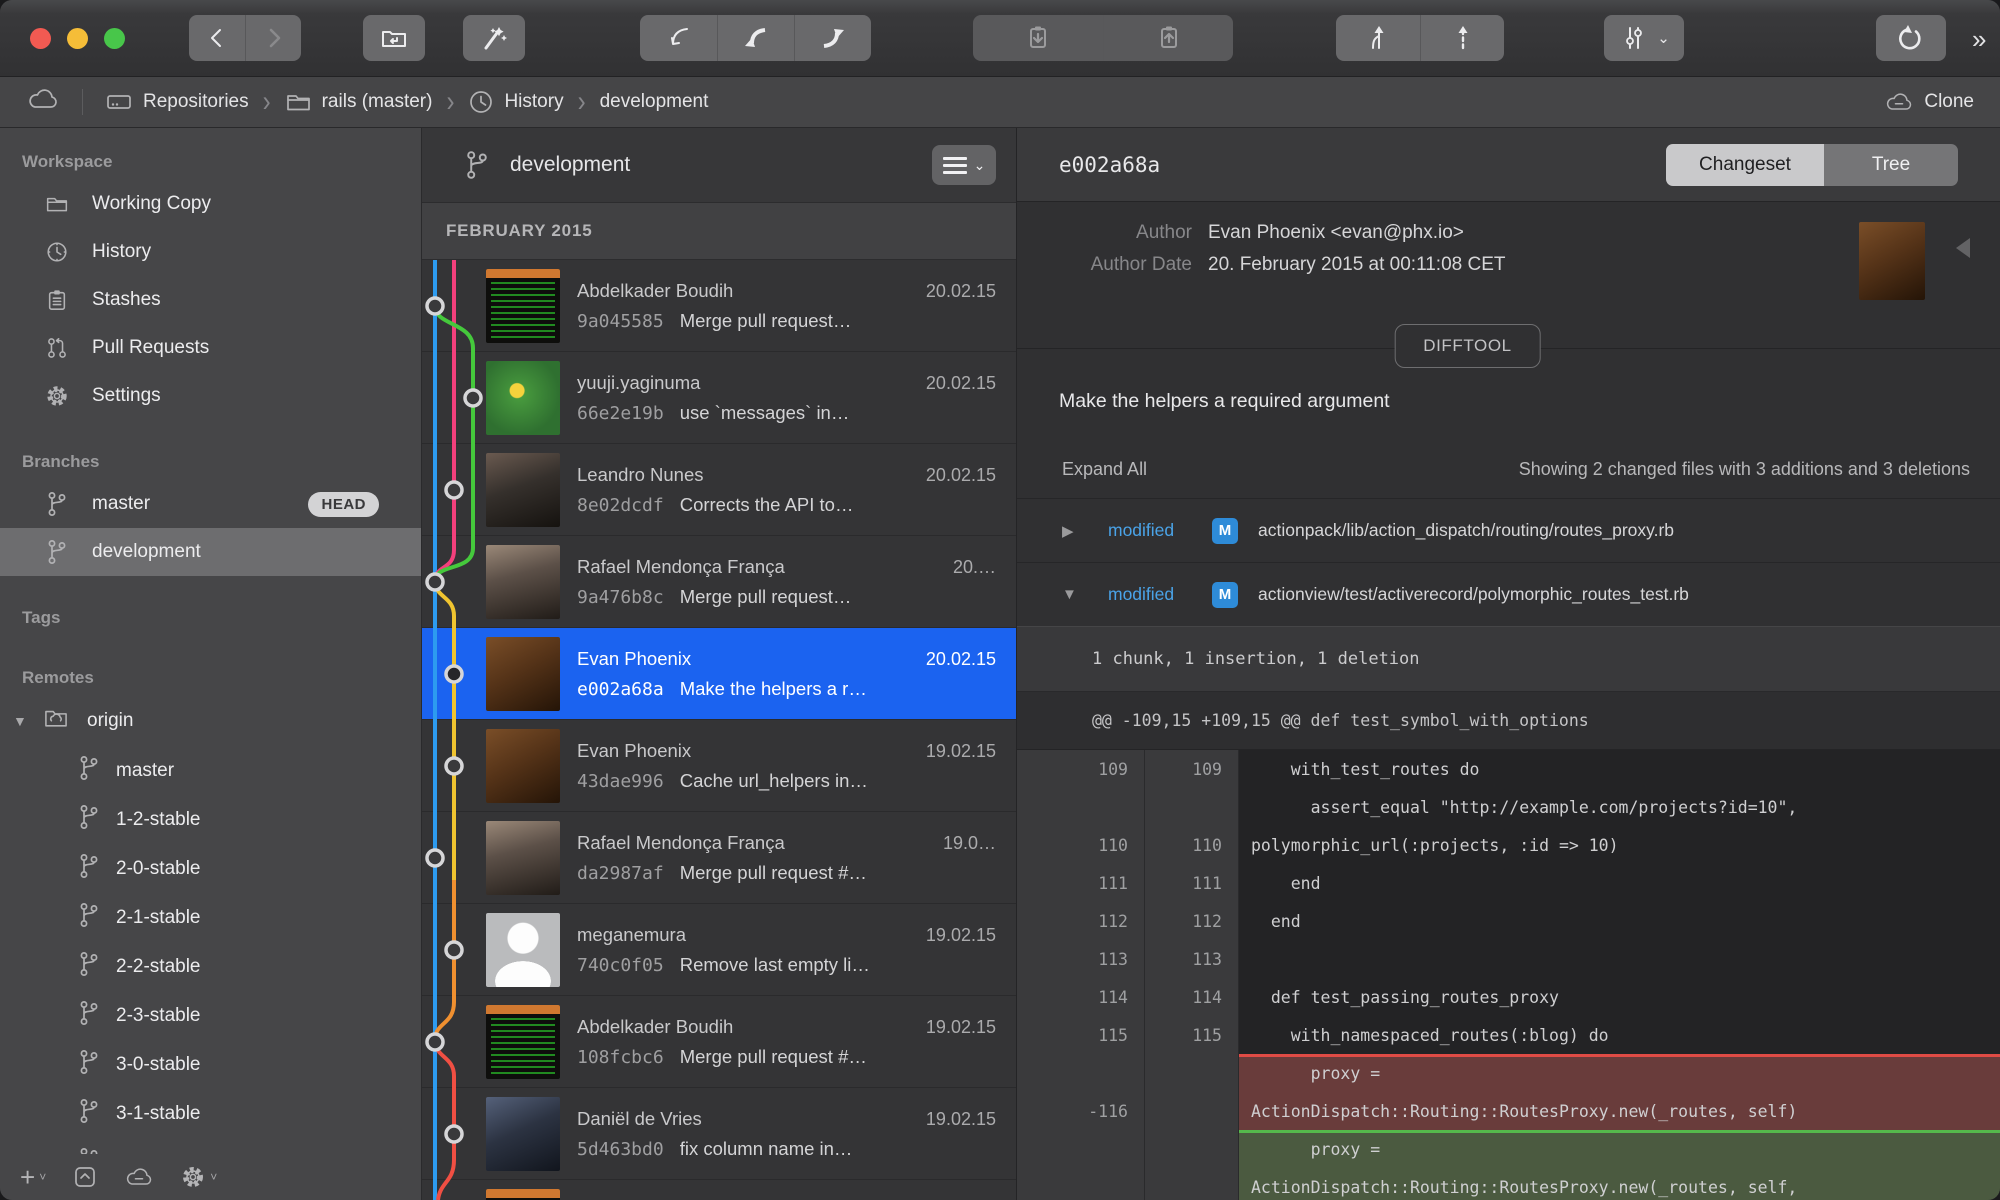  I want to click on sidebar-section-branches: Branches, so click(61, 461).